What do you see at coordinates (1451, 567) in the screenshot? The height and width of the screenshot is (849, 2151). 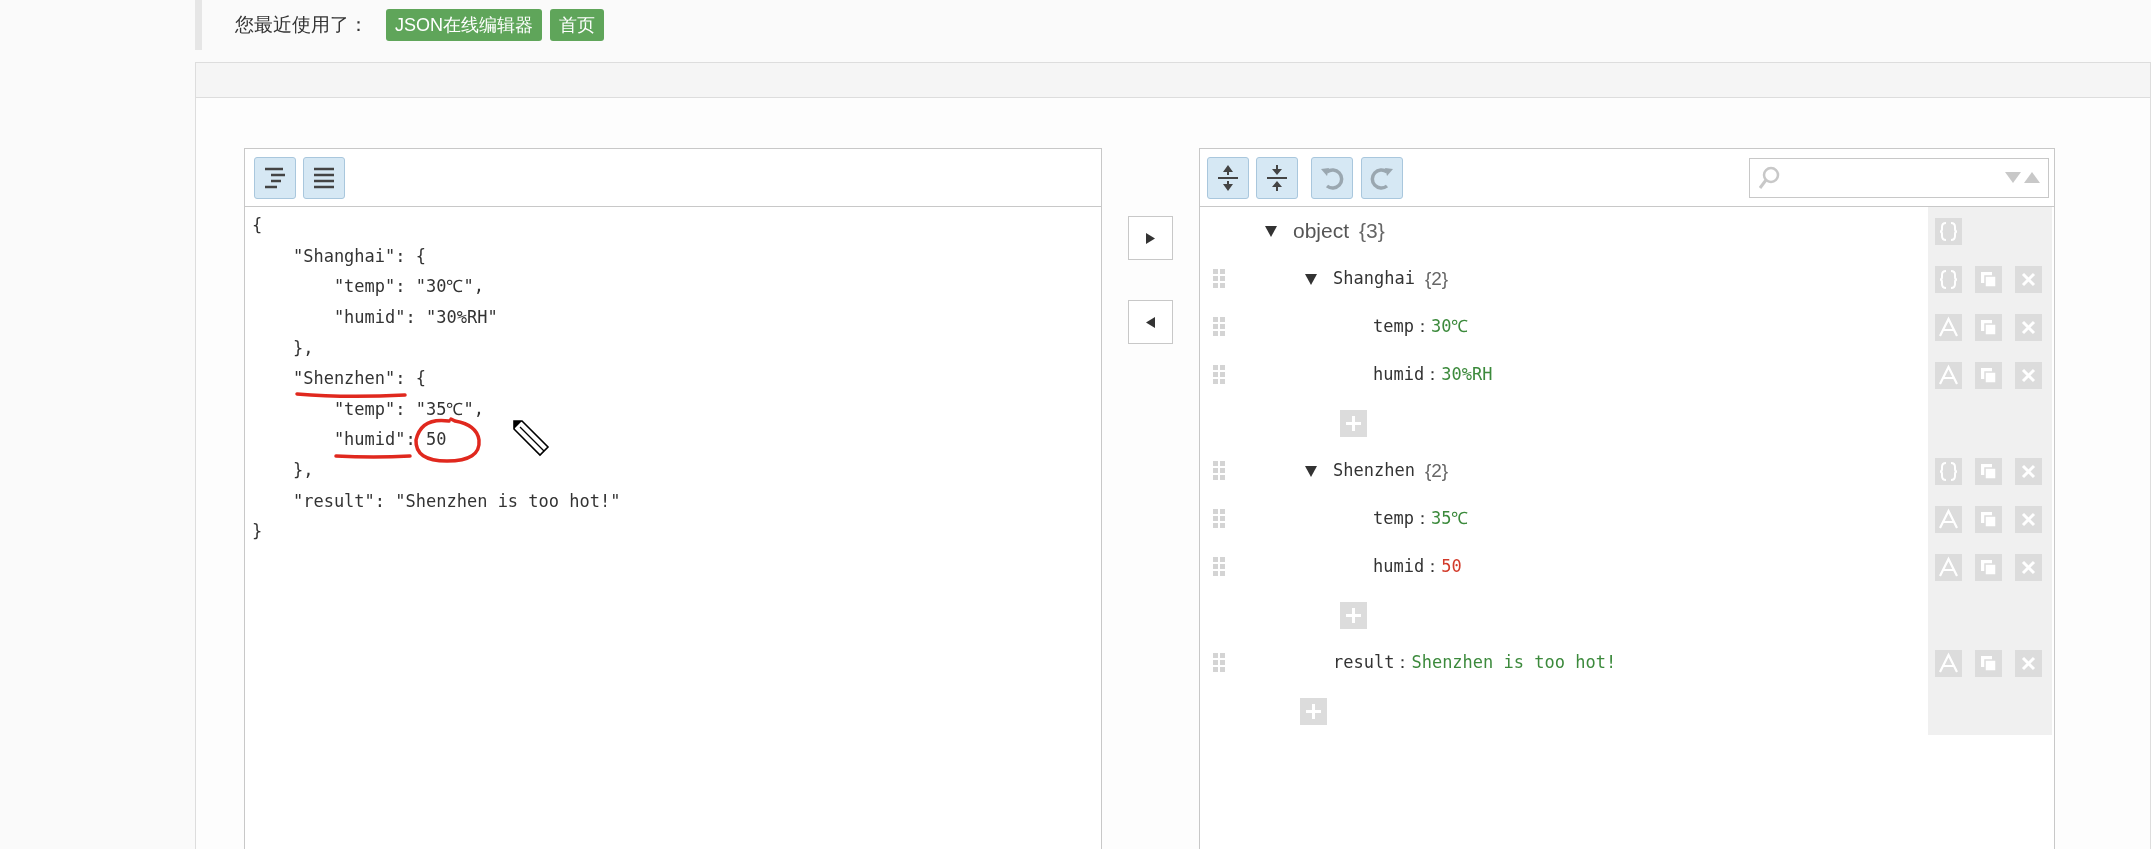 I see `field-value: 50` at bounding box center [1451, 567].